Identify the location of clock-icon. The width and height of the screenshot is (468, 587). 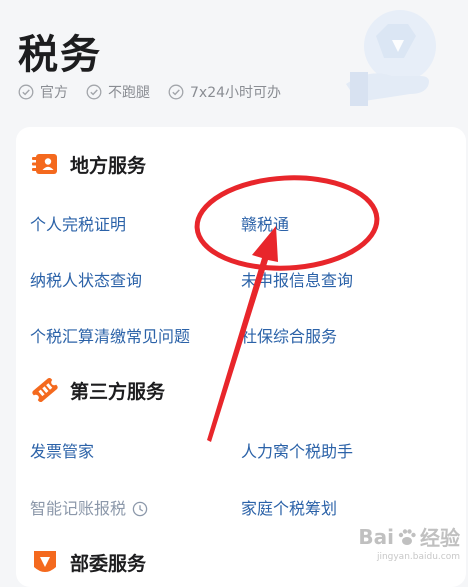
(140, 509).